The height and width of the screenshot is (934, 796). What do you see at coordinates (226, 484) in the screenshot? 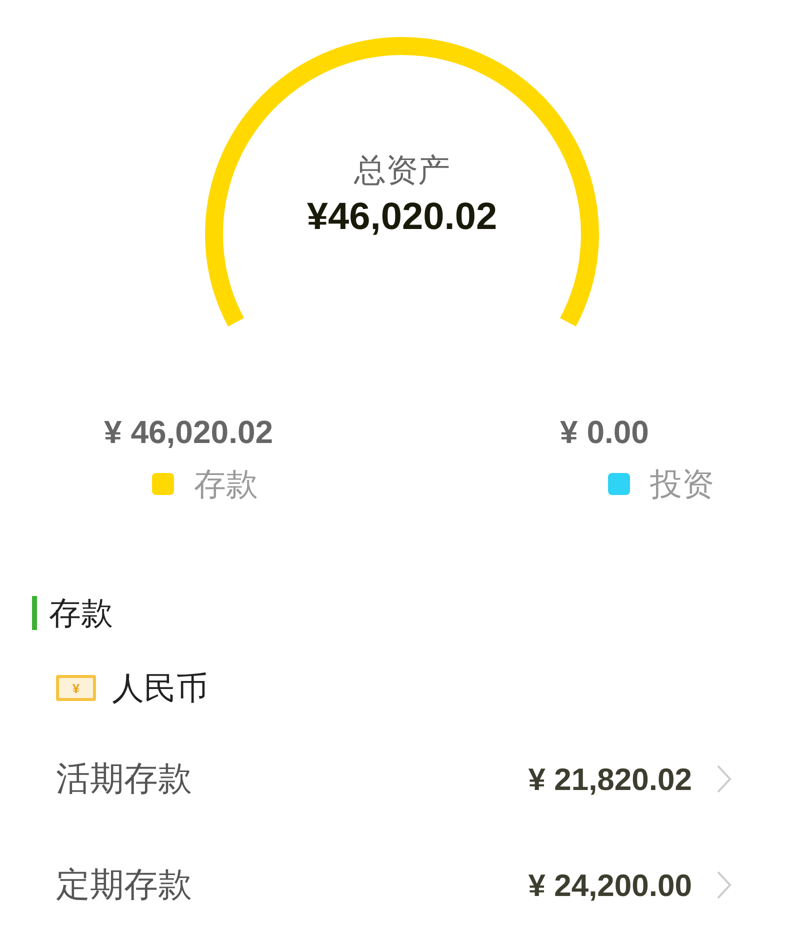
I see `legend-label: 存款` at bounding box center [226, 484].